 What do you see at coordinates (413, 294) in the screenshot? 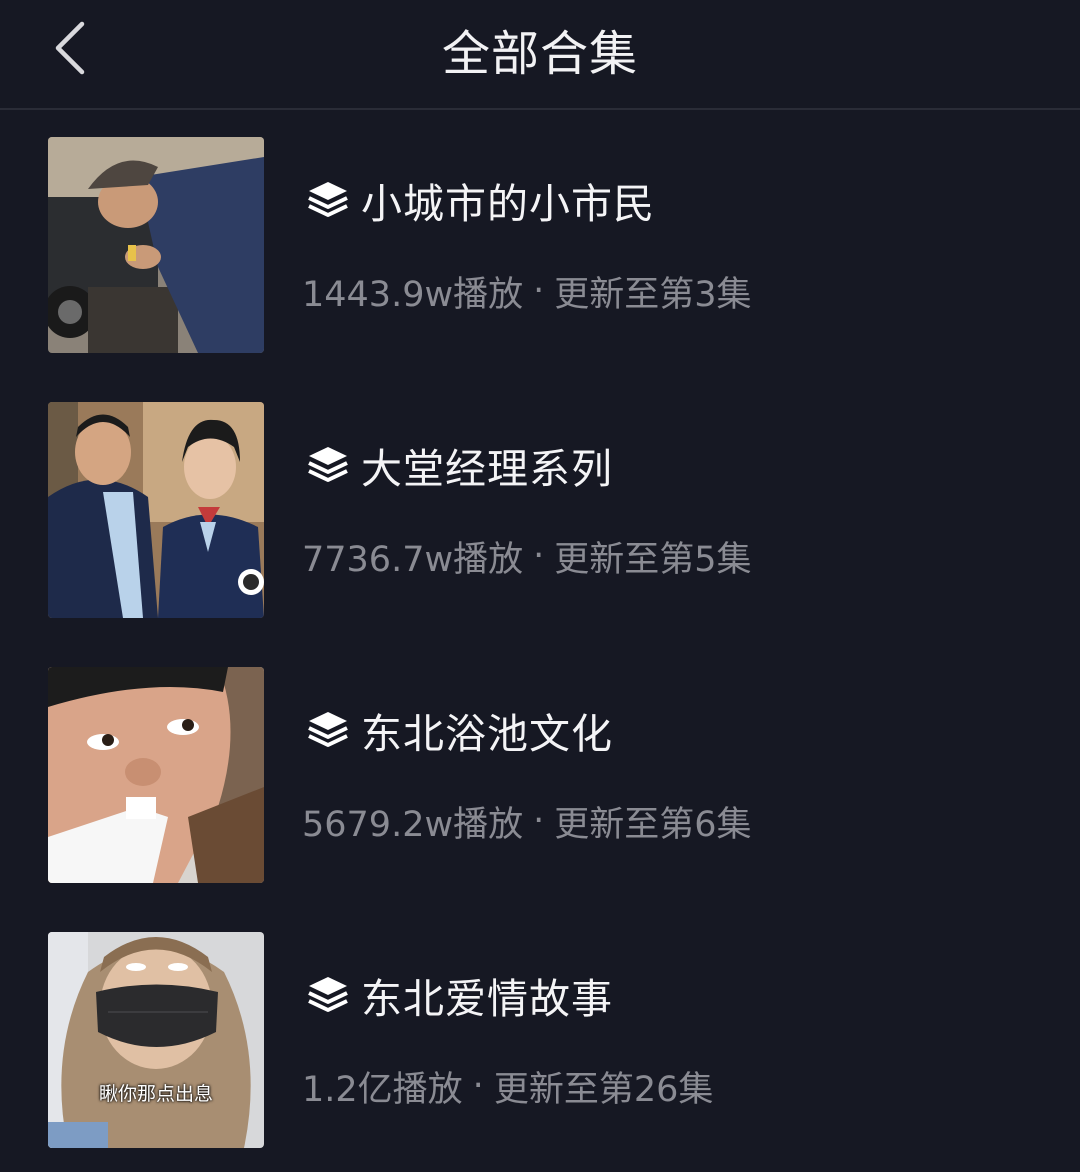
I see `play-count: 1443.9w播放` at bounding box center [413, 294].